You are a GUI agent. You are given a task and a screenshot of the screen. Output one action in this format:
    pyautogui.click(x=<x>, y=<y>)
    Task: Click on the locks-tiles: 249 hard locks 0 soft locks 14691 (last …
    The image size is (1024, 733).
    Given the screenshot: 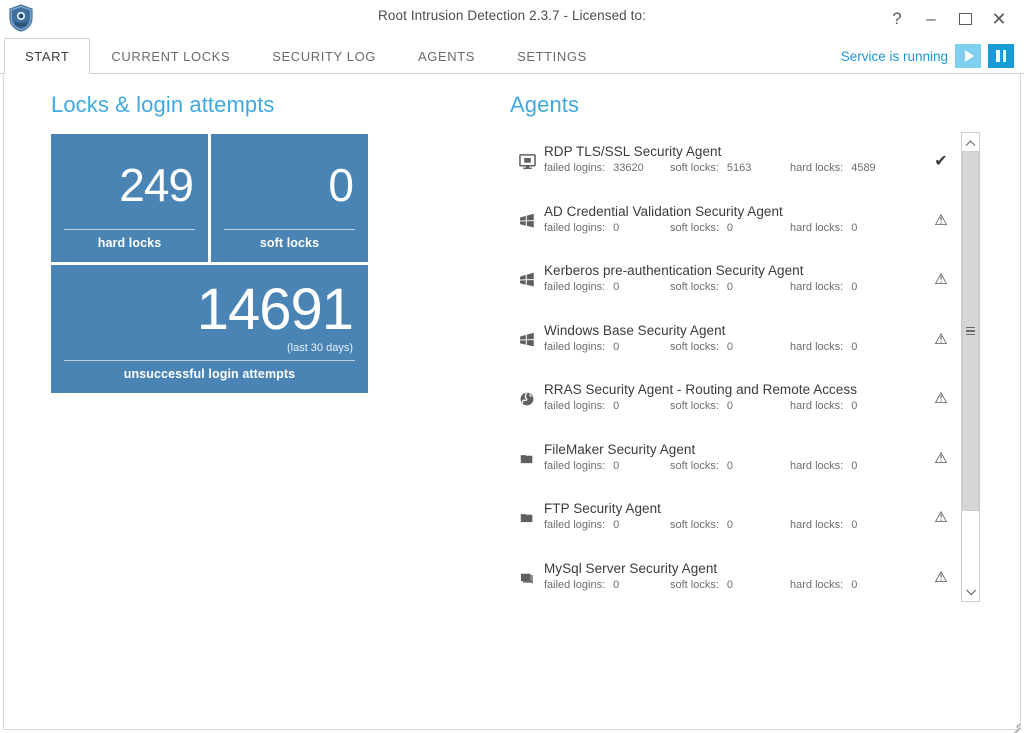 What is the action you would take?
    pyautogui.click(x=209, y=263)
    